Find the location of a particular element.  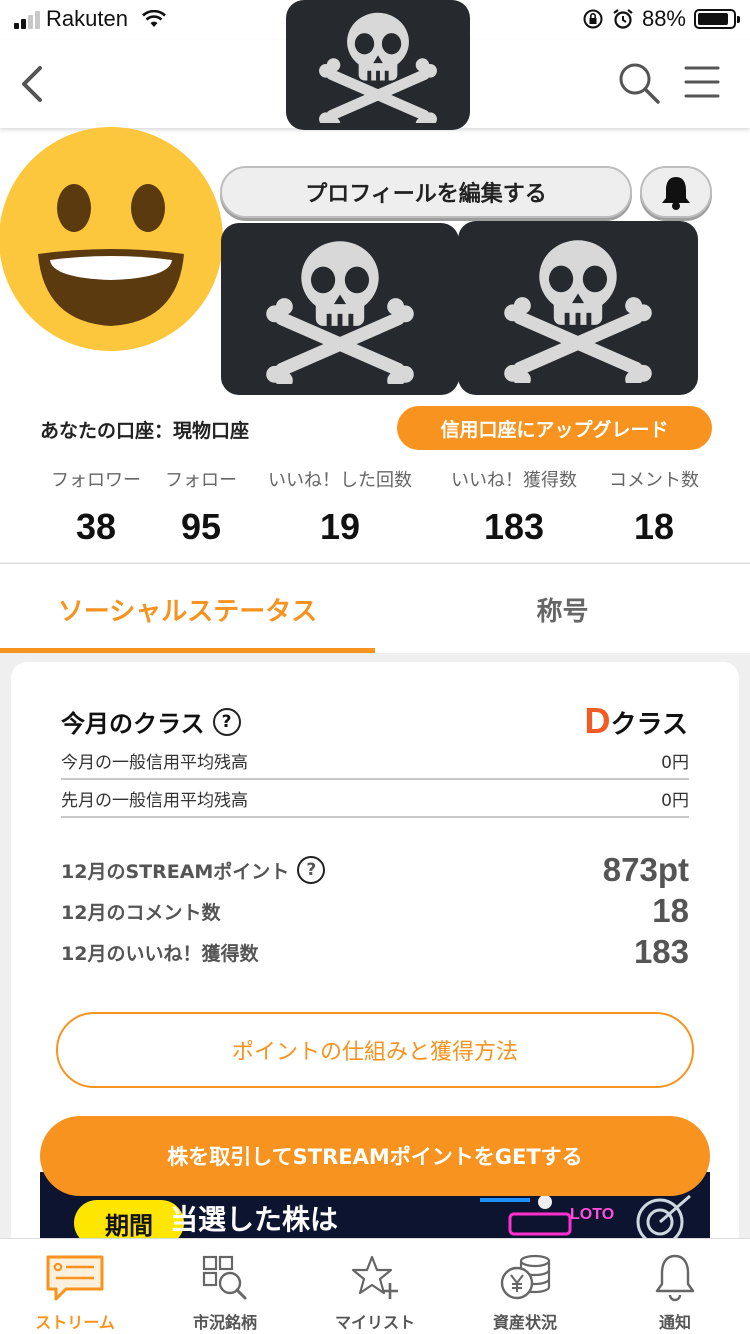

chevron-left-icon is located at coordinates (34, 84).